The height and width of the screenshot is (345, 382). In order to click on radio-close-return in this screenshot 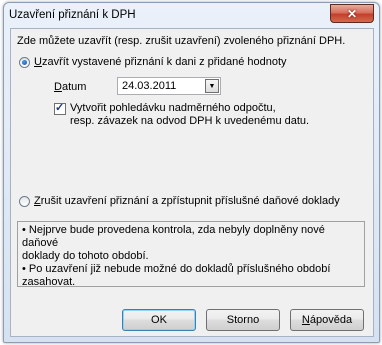, I will do `click(24, 62)`.